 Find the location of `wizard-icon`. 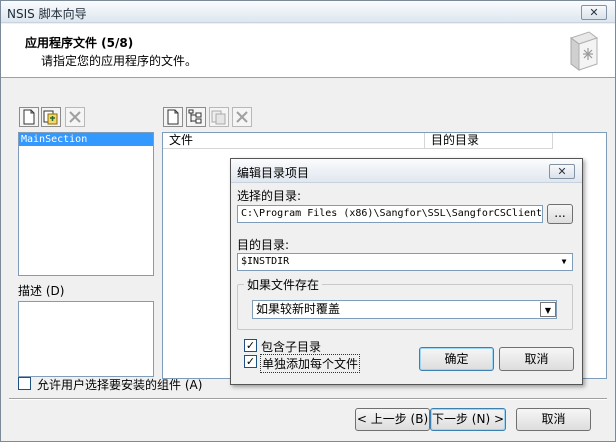

wizard-icon is located at coordinates (218, 117).